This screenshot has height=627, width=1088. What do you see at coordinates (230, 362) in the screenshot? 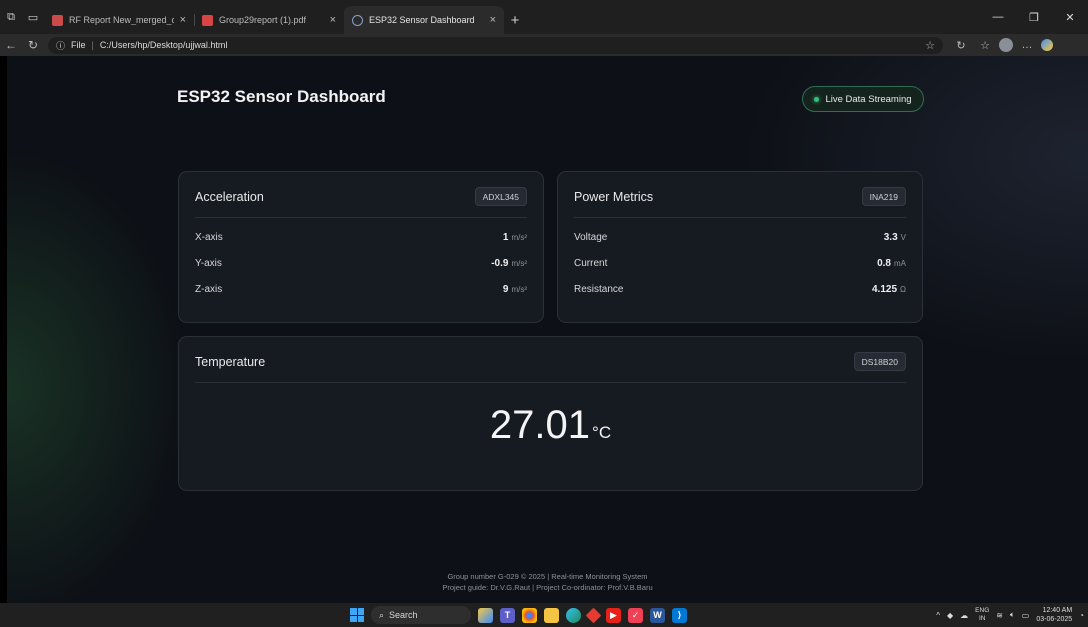
I see `card-title: Temperature` at bounding box center [230, 362].